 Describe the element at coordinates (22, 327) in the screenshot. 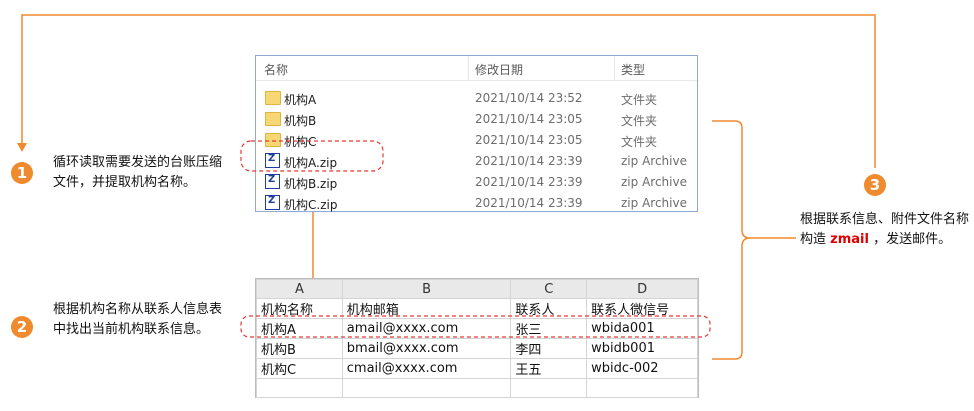

I see `step-2-badge: 2` at that location.